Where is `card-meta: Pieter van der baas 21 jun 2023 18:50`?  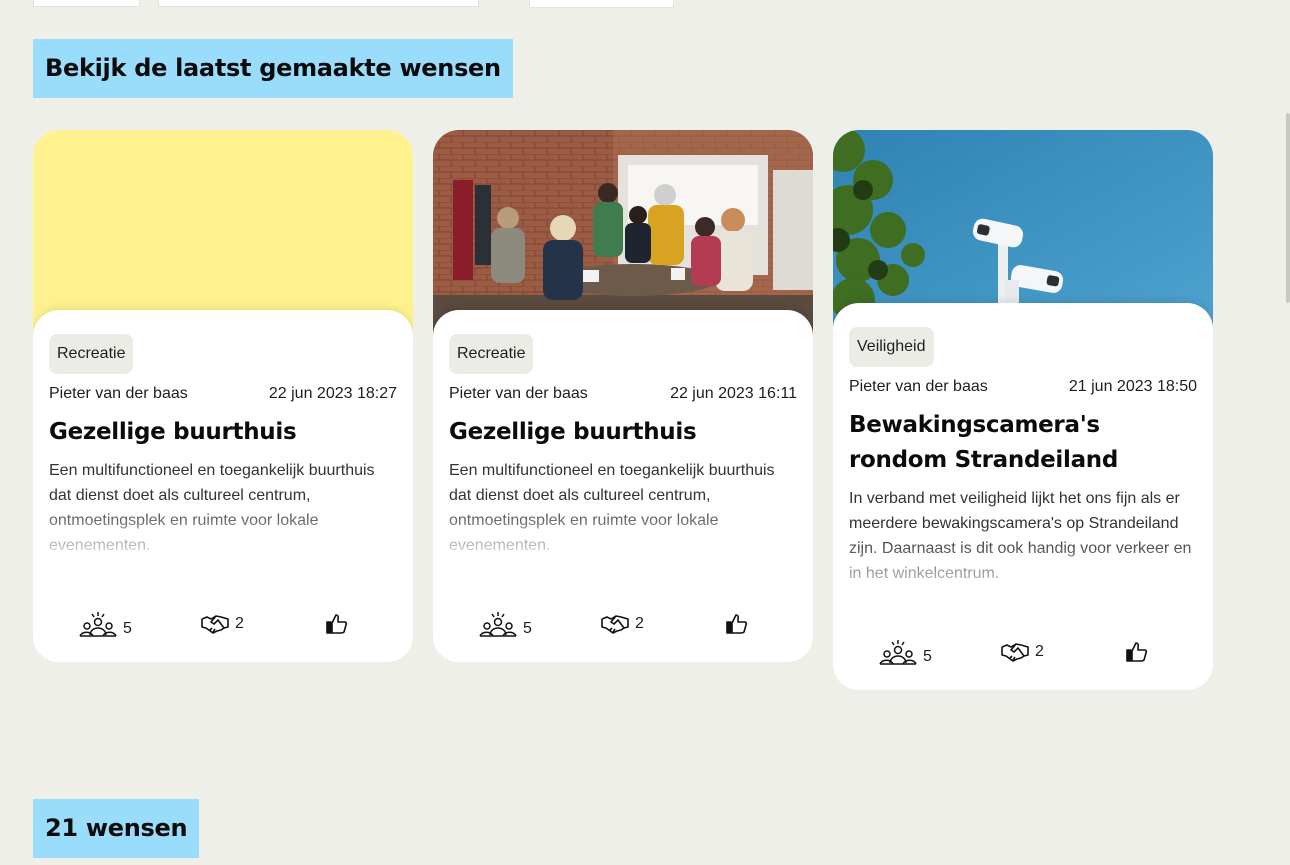 card-meta: Pieter van der baas 21 jun 2023 18:50 is located at coordinates (1023, 387).